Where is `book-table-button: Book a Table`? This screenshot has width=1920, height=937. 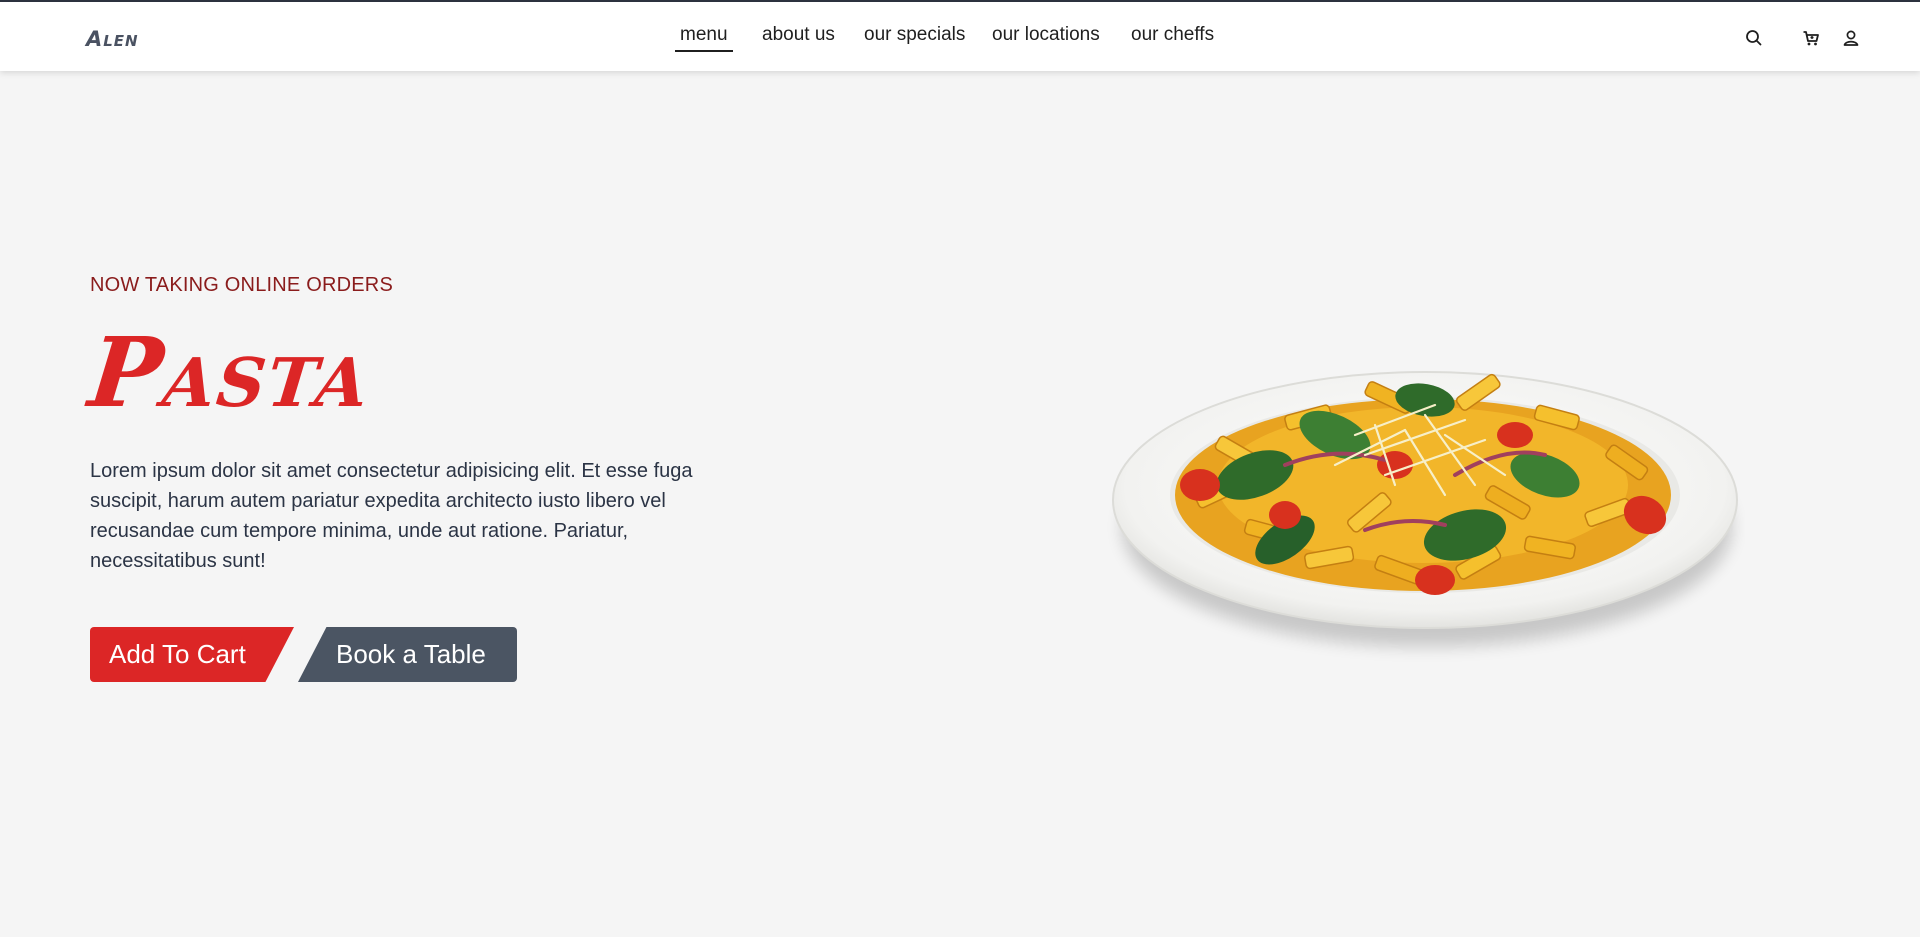 book-table-button: Book a Table is located at coordinates (407, 654).